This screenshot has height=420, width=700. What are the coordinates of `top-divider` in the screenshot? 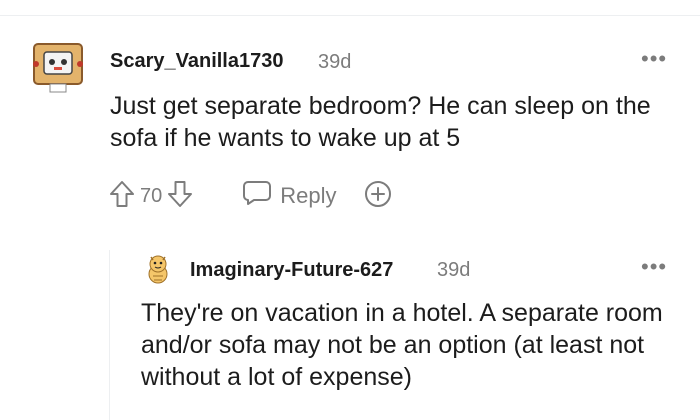 It's located at (350, 15).